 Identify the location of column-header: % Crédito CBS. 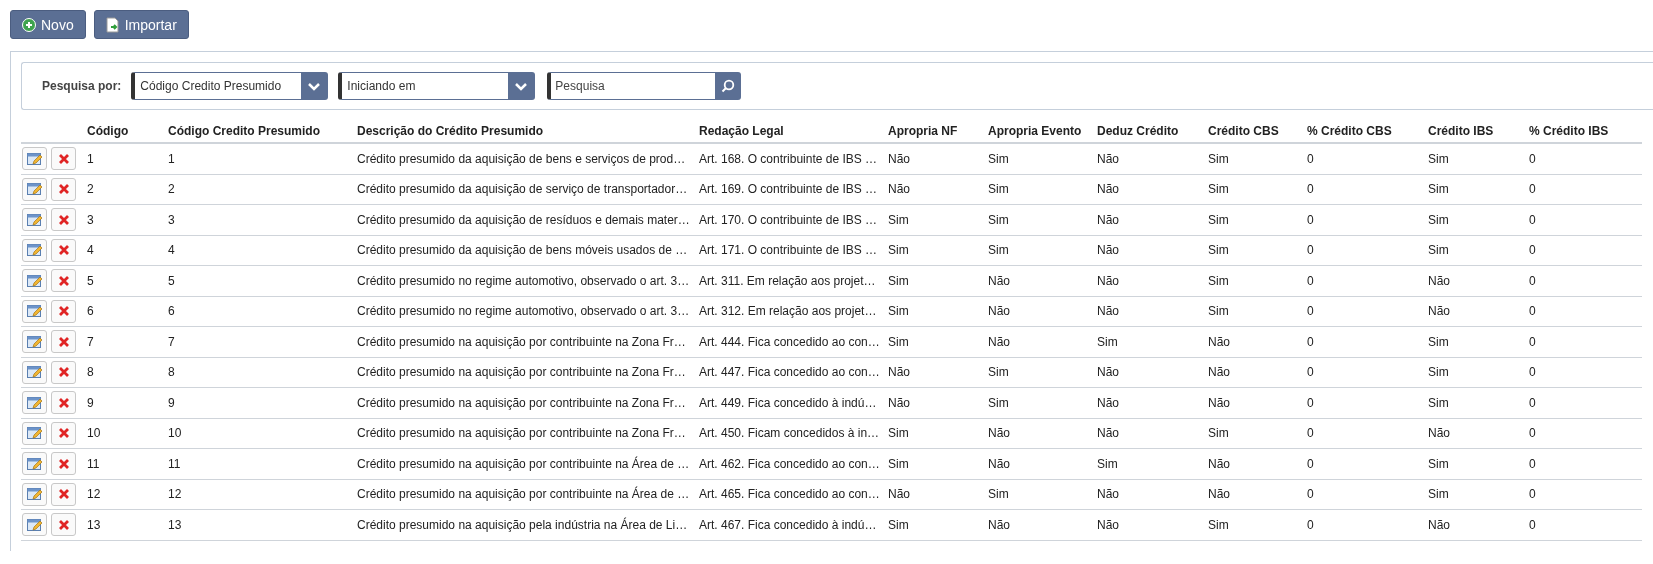
(1367, 131).